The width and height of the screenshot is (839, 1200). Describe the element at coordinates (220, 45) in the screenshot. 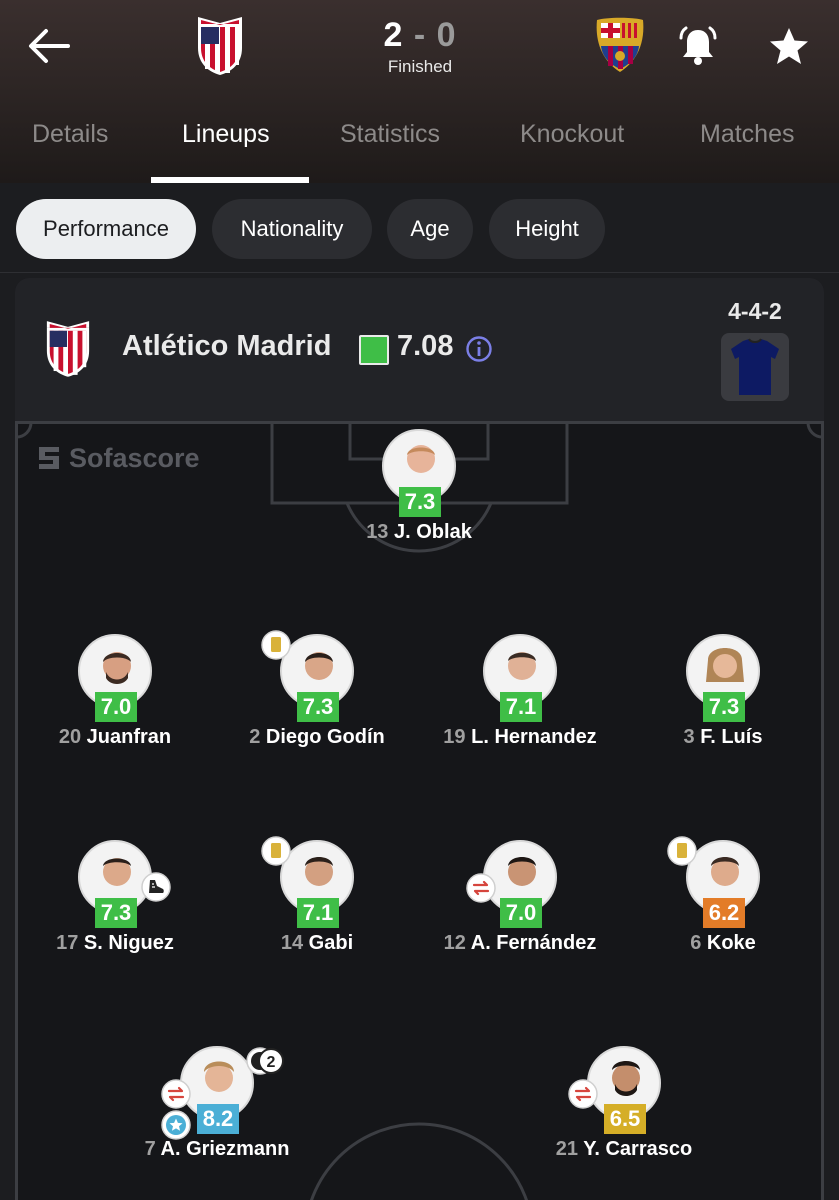

I see `home-team-crest` at that location.